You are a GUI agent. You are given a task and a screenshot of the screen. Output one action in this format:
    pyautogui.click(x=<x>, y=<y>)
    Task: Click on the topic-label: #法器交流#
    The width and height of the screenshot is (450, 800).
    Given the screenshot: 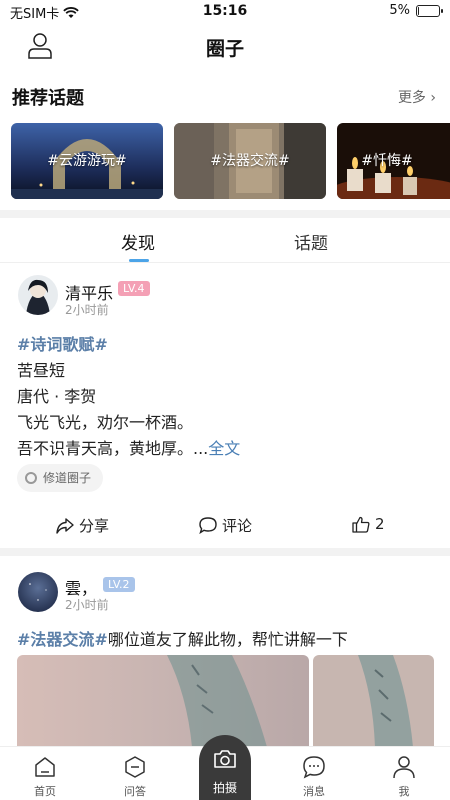 What is the action you would take?
    pyautogui.click(x=250, y=161)
    